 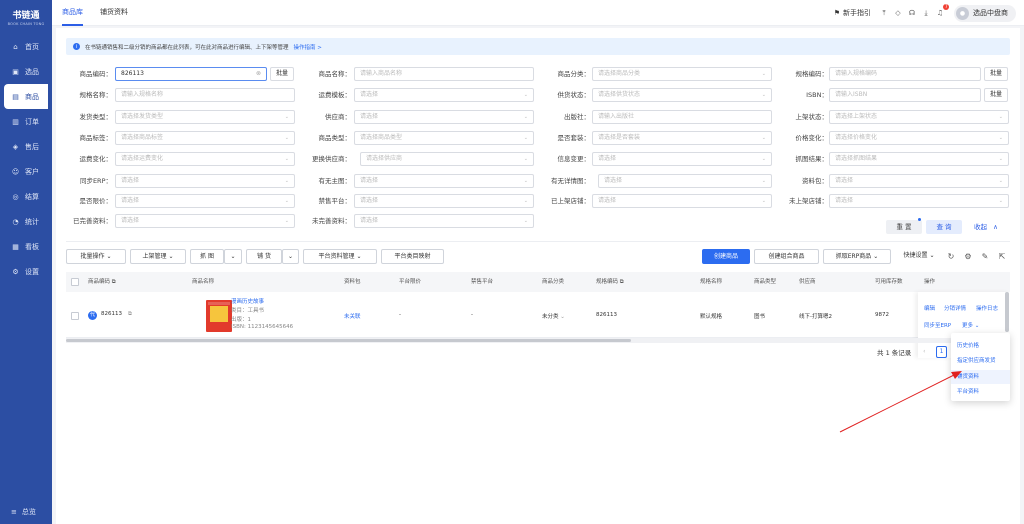 What do you see at coordinates (1007, 312) in the screenshot?
I see `vertical-scrollbar` at bounding box center [1007, 312].